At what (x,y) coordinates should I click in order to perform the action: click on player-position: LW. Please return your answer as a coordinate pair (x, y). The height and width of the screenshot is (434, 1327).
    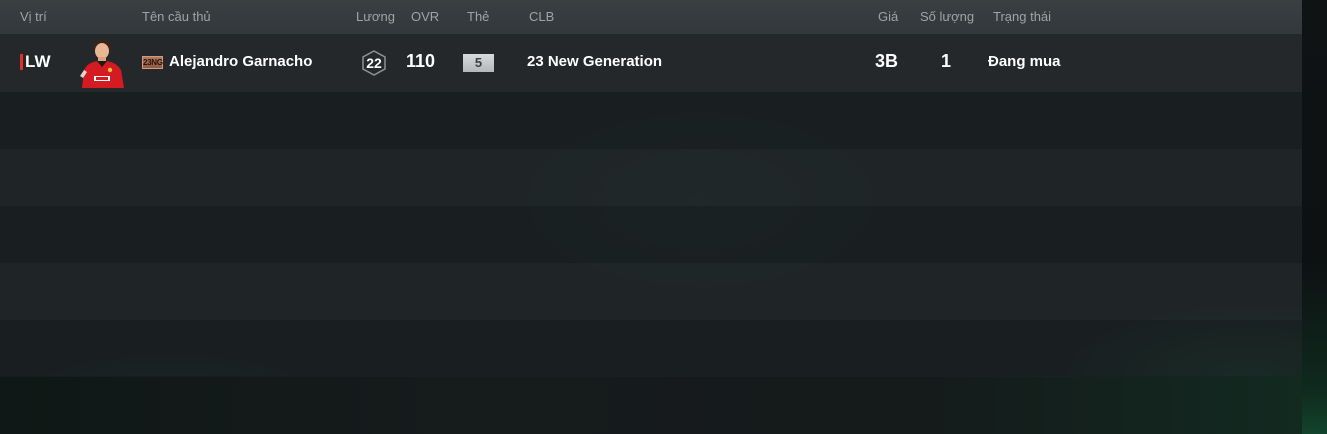
    Looking at the image, I should click on (38, 61).